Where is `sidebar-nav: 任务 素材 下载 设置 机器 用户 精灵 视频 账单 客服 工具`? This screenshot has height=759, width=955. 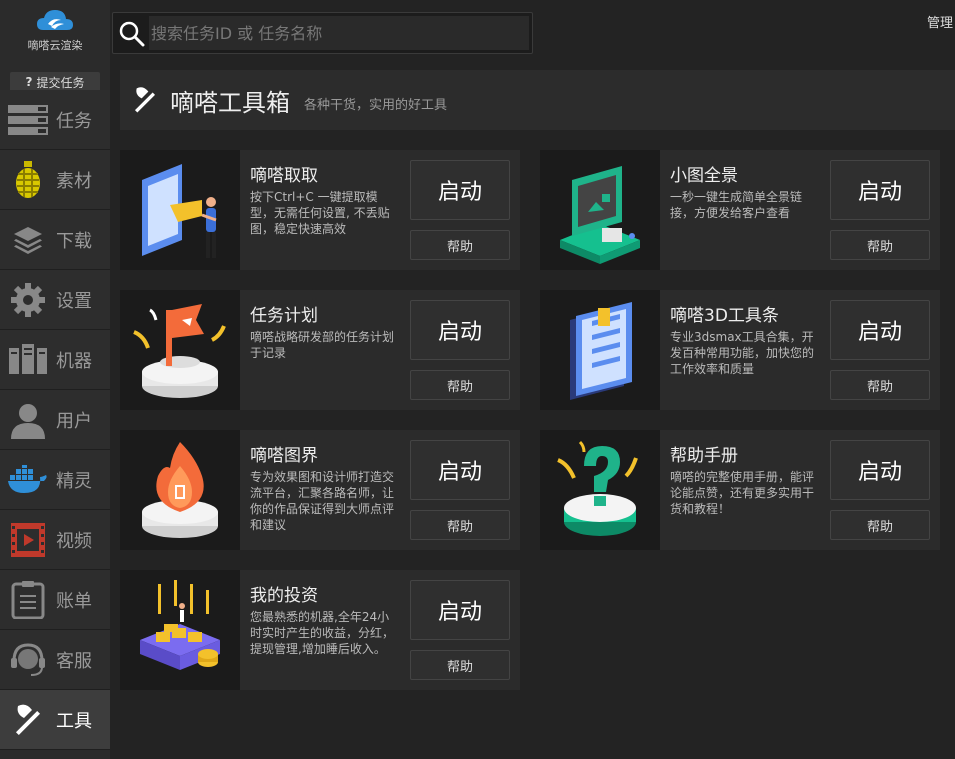 sidebar-nav: 任务 素材 下载 设置 机器 用户 精灵 视频 账单 客服 工具 is located at coordinates (55, 420).